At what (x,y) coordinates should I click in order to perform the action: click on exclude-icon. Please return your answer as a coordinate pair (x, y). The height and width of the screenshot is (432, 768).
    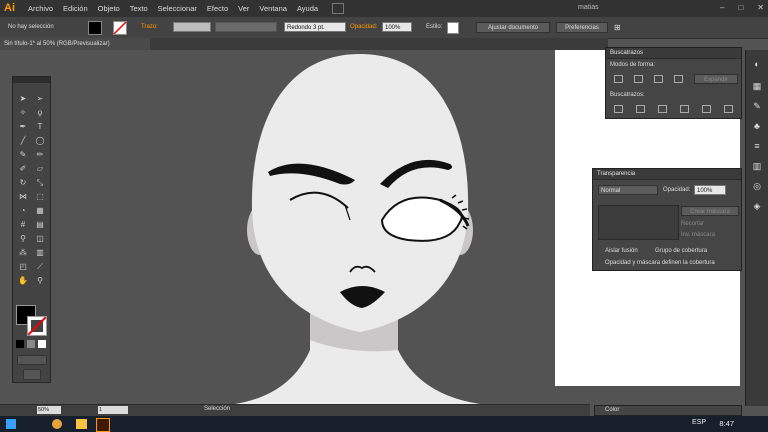
    Looking at the image, I should click on (678, 79).